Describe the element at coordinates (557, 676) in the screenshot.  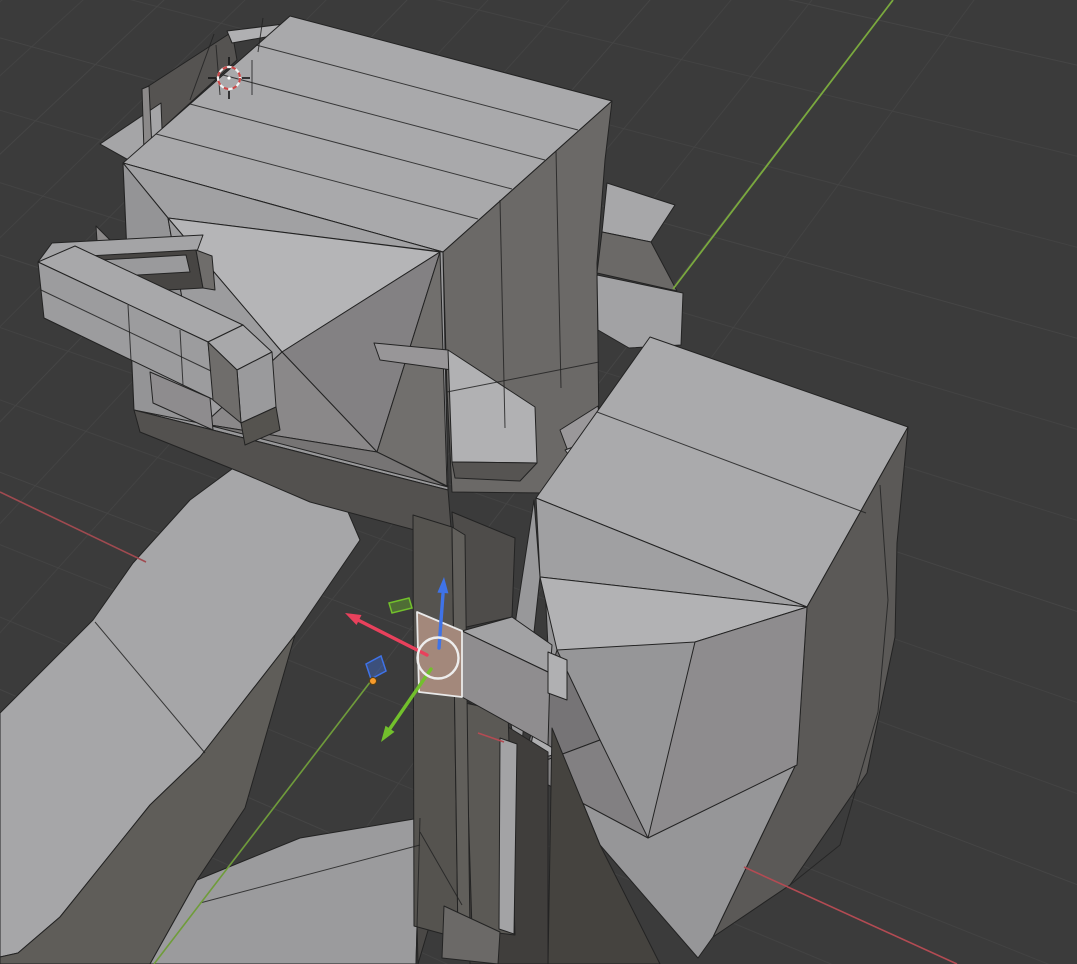
I see `snout-notch` at that location.